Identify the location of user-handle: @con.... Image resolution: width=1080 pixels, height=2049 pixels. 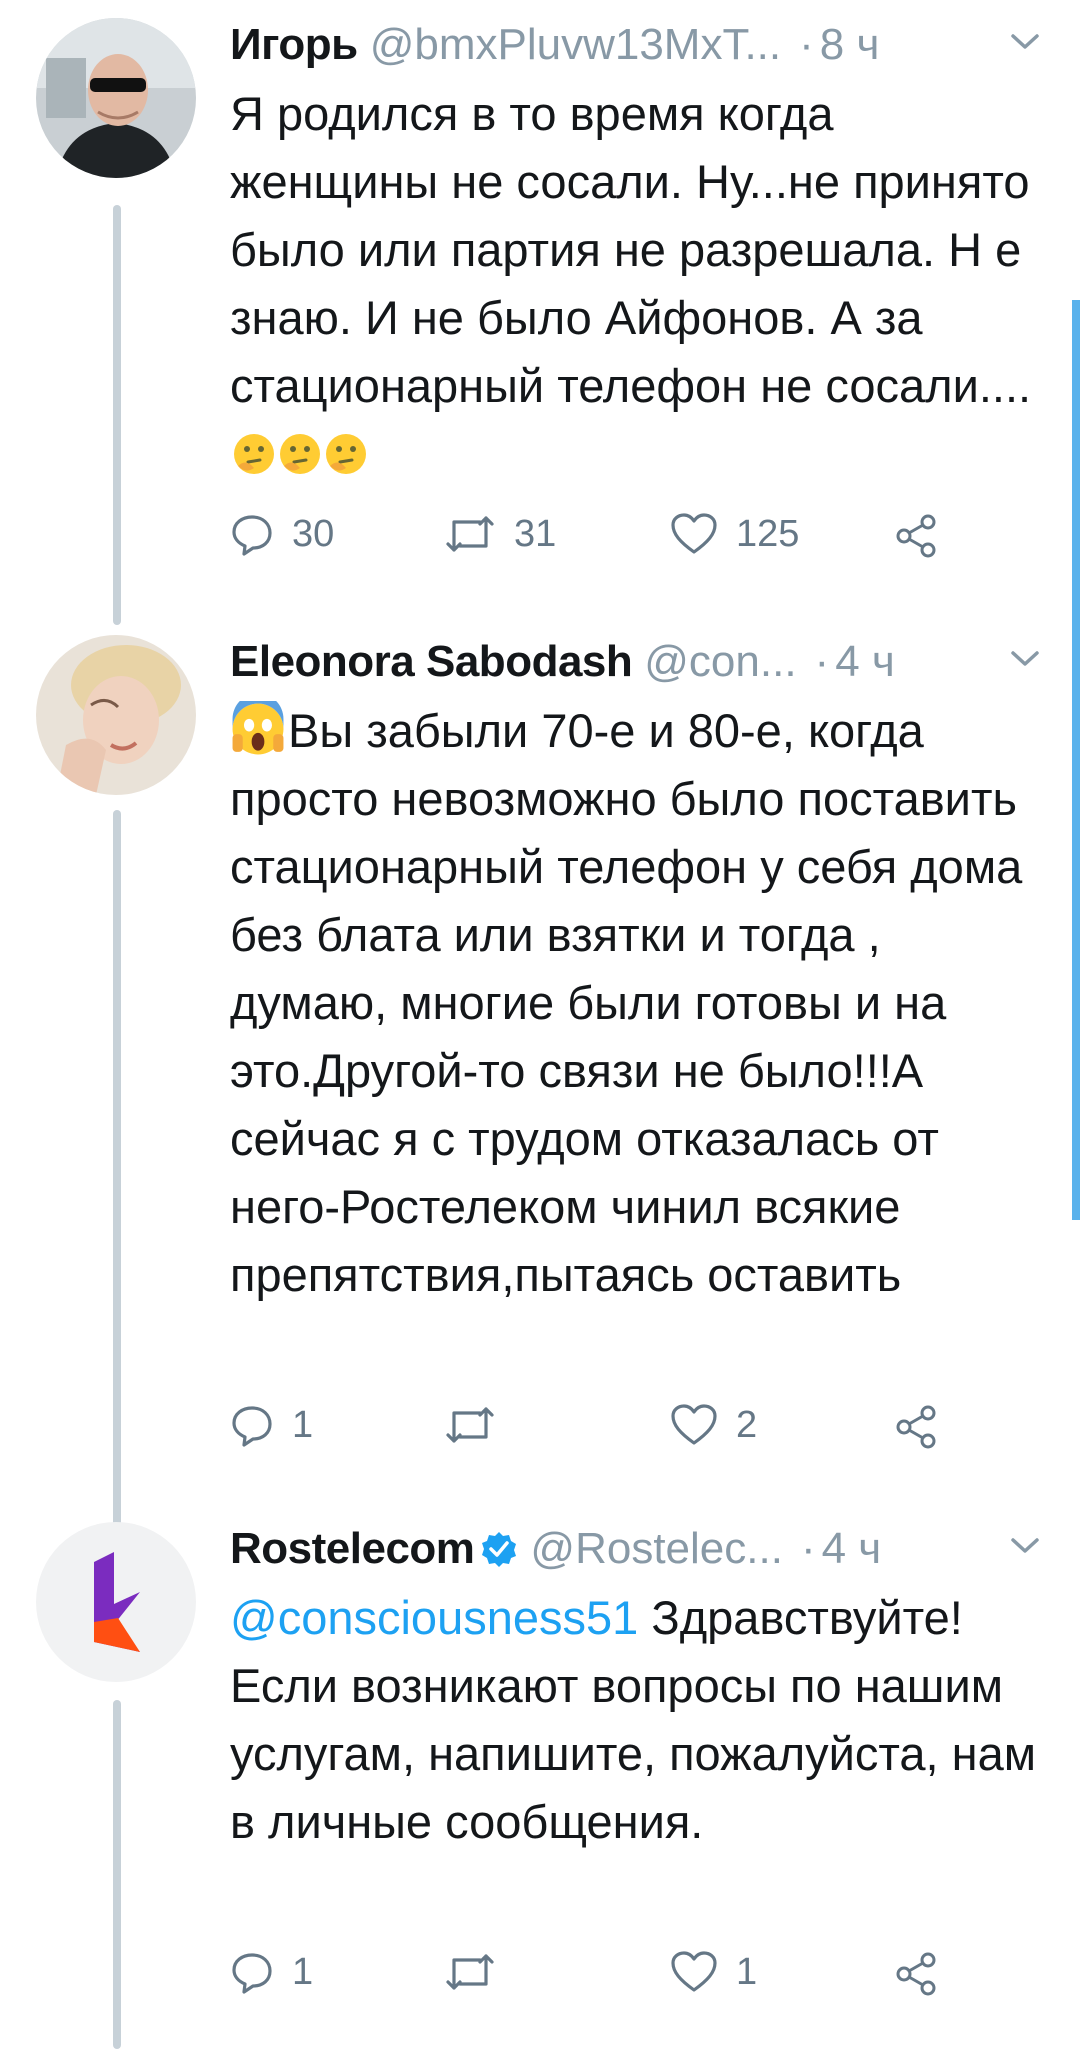
(720, 662).